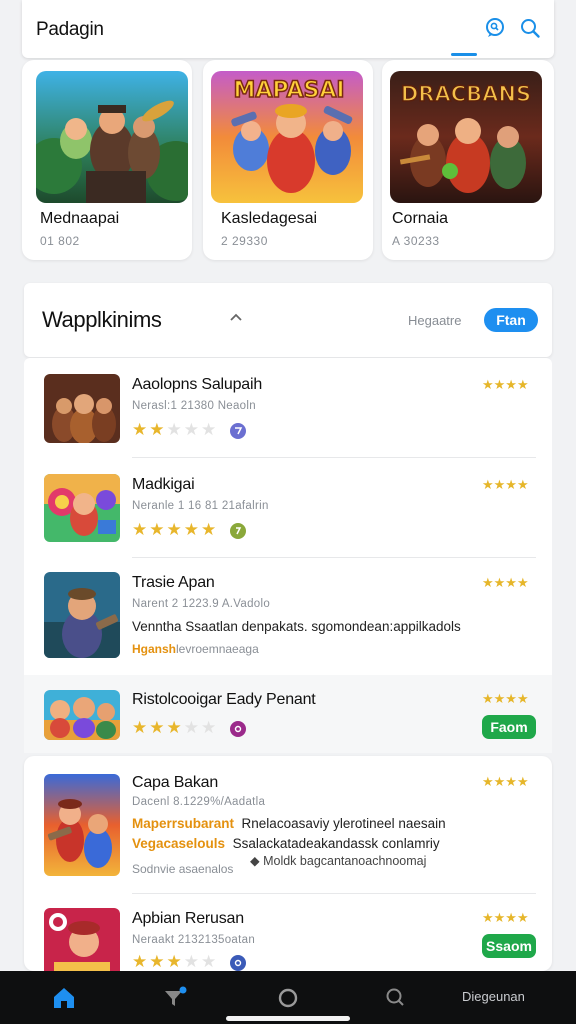 The width and height of the screenshot is (576, 1024). Describe the element at coordinates (288, 320) in the screenshot. I see `section-header: Wapplkinims Hegaatre Ftan` at that location.